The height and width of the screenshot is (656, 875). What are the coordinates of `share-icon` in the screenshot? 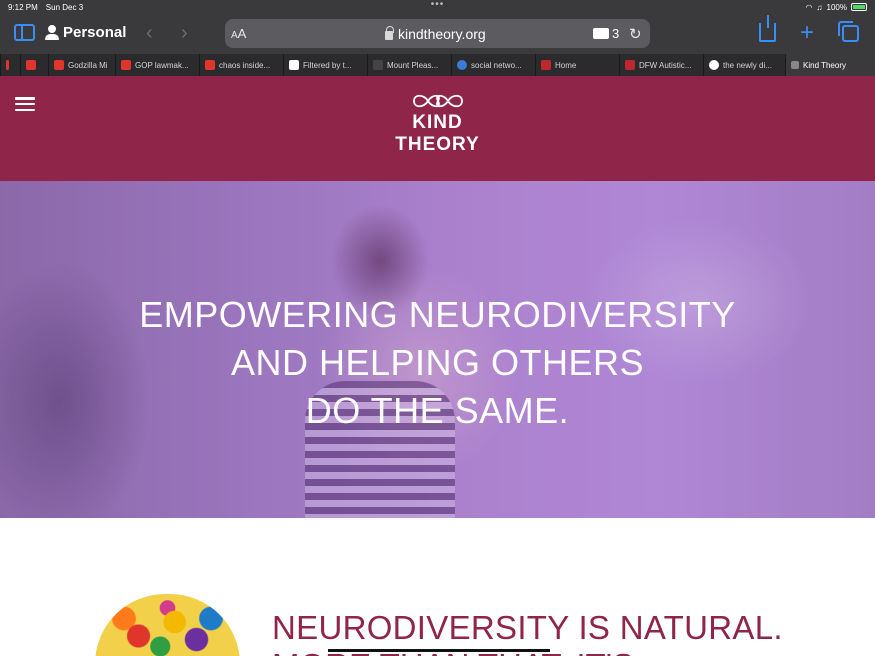 It's located at (767, 28).